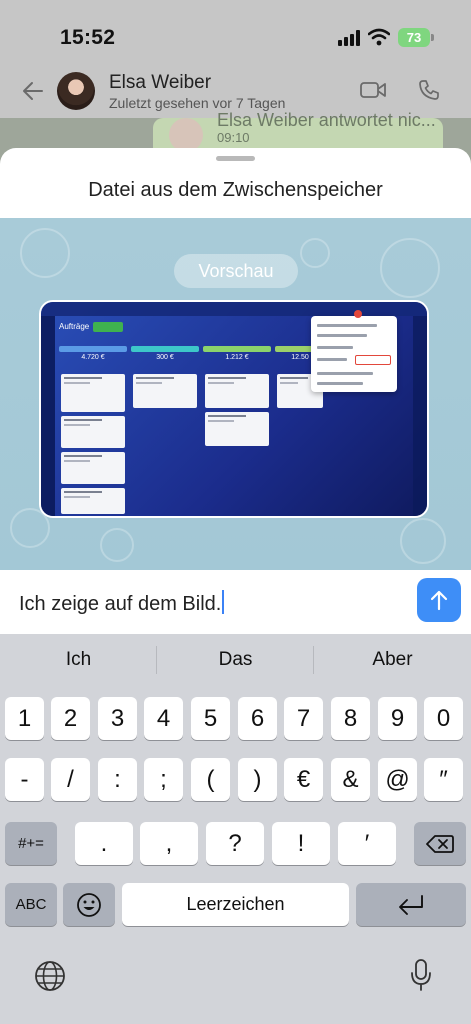  I want to click on sheet-title: Datei aus dem Zwischenspeicher, so click(235, 190).